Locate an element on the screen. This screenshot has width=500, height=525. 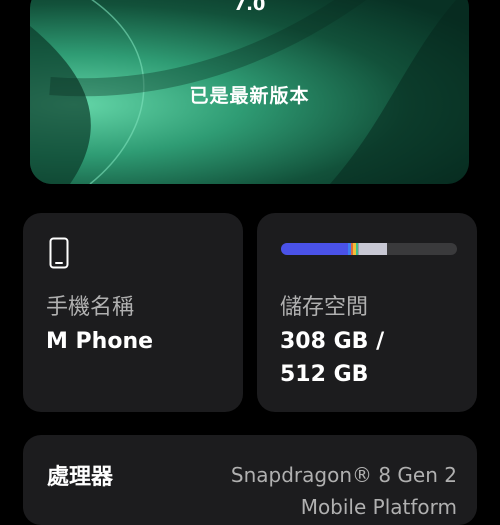
os-version: 7.0 is located at coordinates (249, 7).